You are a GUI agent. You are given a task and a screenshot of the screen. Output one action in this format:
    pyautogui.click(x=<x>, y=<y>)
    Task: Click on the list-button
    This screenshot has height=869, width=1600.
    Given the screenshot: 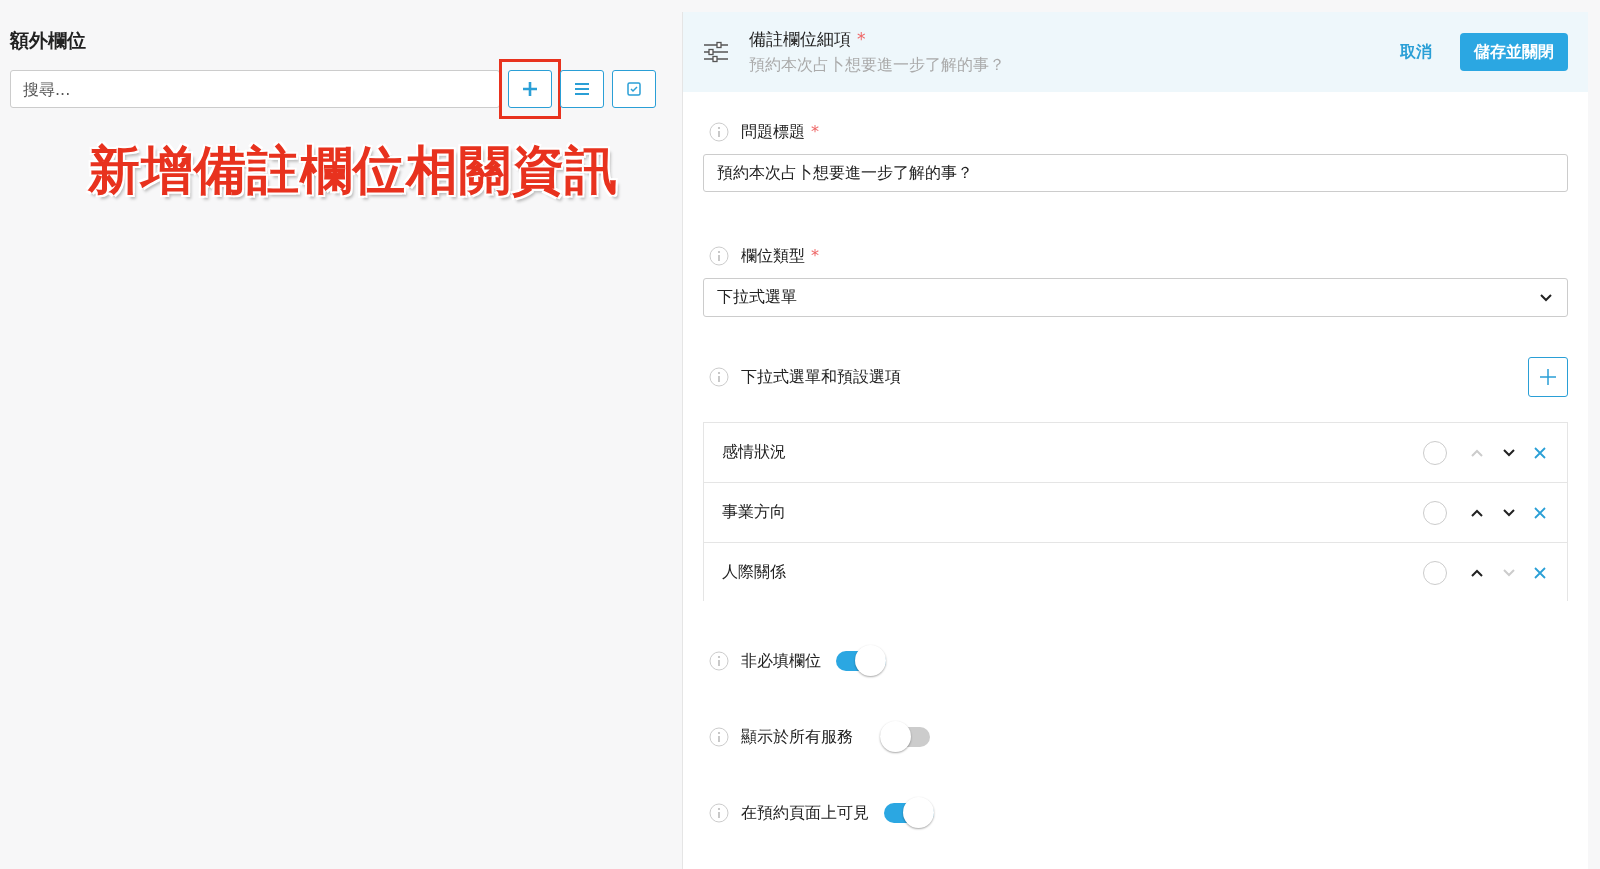 What is the action you would take?
    pyautogui.click(x=582, y=89)
    